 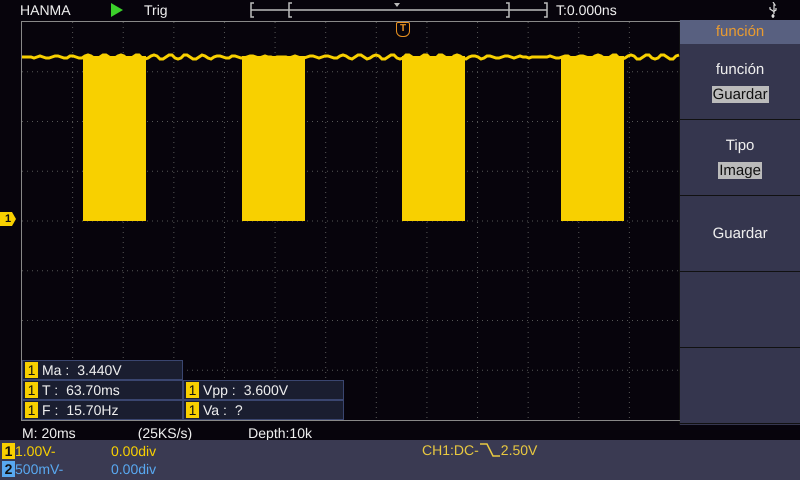 I want to click on run-state: Trig, so click(x=156, y=10).